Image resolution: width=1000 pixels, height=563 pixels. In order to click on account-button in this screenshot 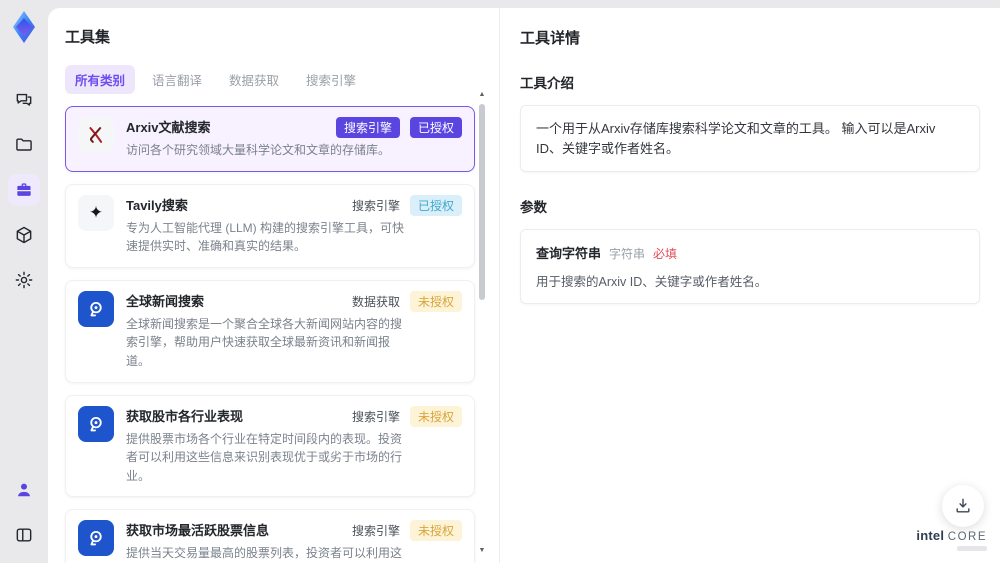, I will do `click(24, 490)`.